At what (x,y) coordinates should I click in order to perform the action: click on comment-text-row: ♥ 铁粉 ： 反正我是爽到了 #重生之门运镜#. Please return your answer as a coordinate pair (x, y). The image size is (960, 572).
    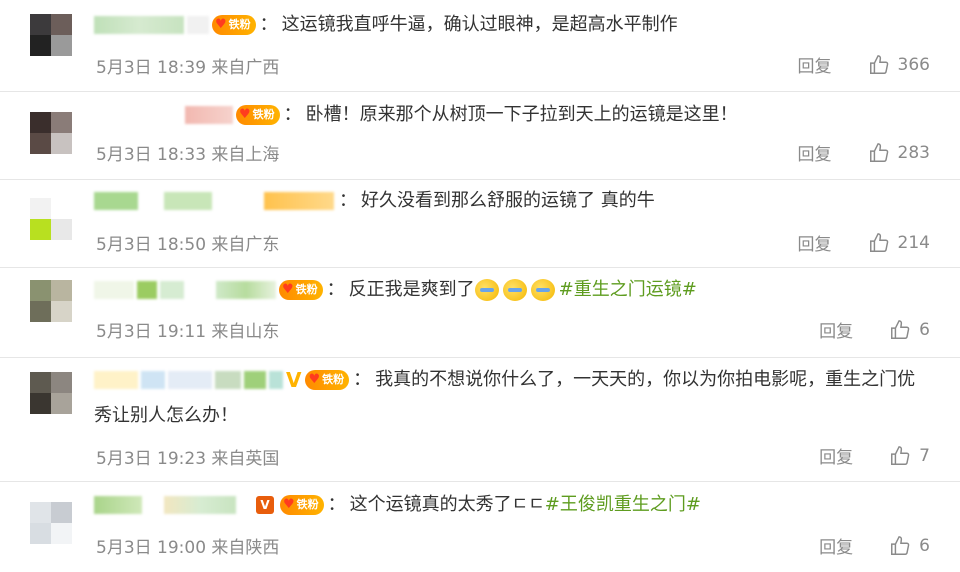
    Looking at the image, I should click on (507, 290).